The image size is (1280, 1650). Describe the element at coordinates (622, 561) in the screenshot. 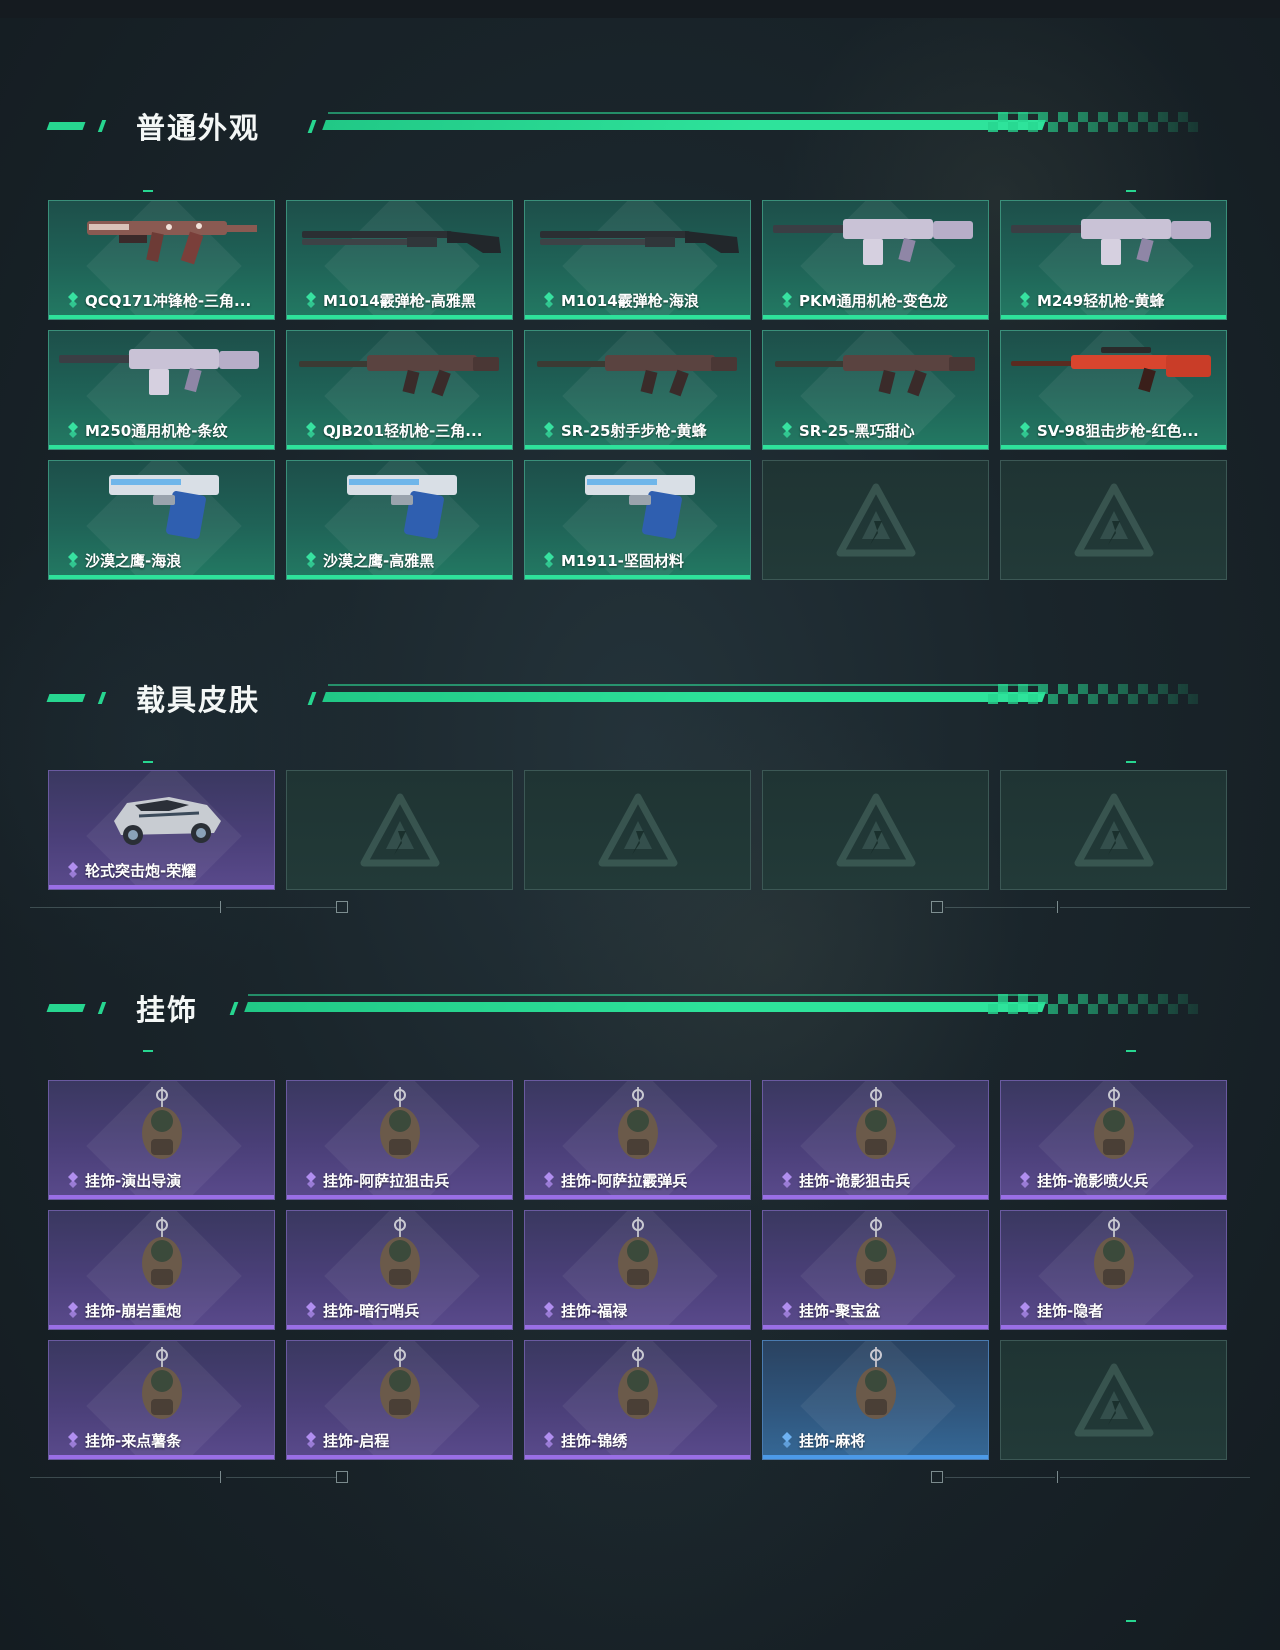

I see `item-label: M1911-坚固材料` at that location.